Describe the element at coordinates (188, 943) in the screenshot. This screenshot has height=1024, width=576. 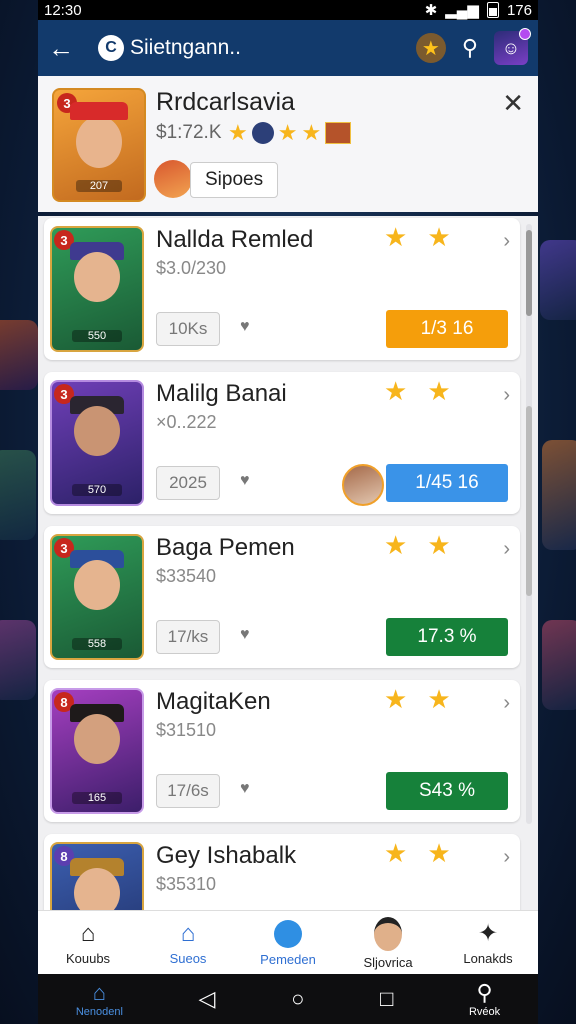
I see `tab-sueos: ⌂ Sueos` at that location.